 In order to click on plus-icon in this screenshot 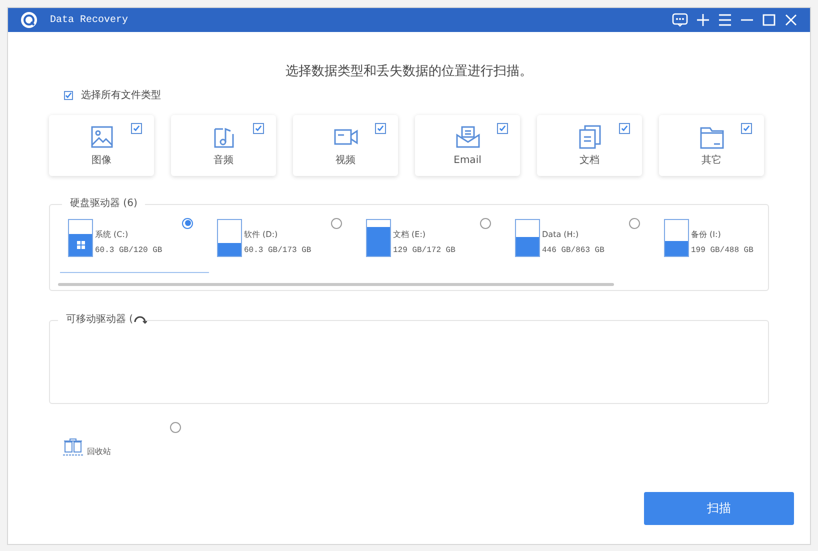, I will do `click(703, 20)`.